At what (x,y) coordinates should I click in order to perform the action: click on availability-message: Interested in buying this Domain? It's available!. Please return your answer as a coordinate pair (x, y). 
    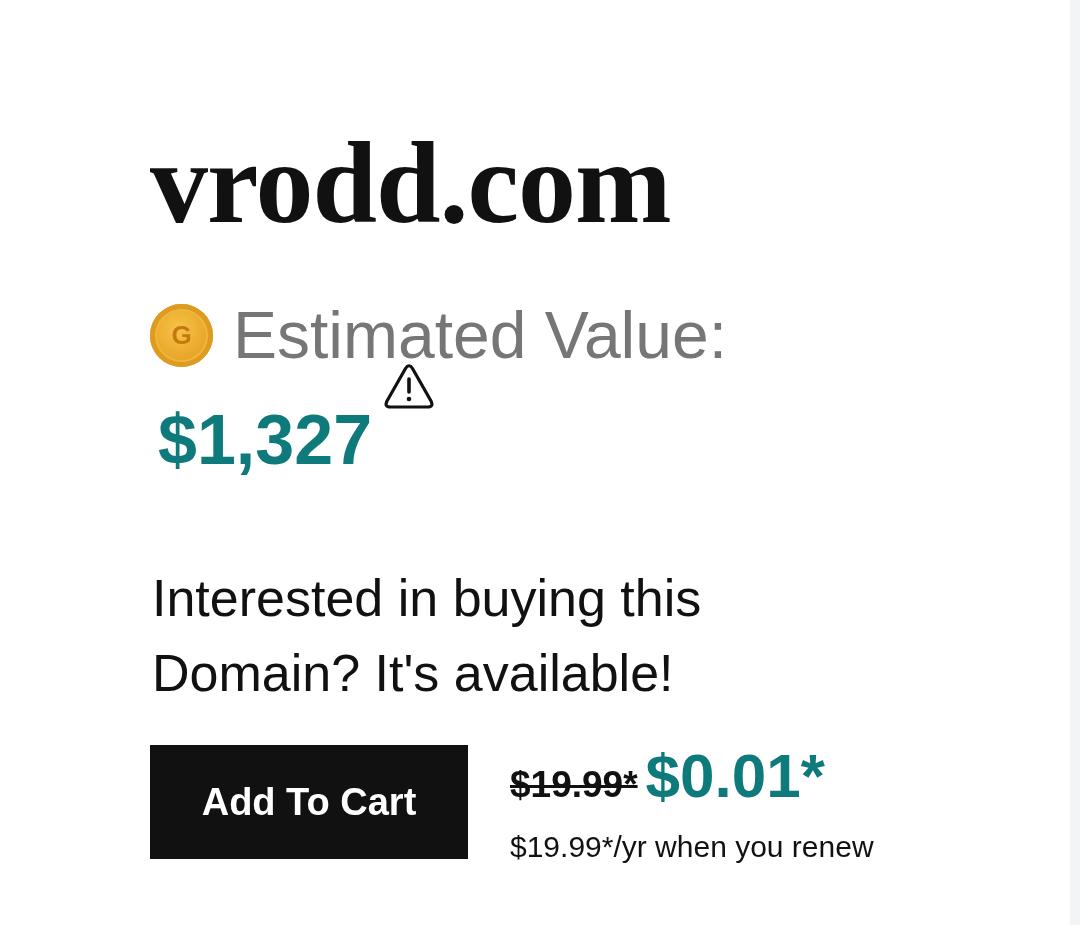
    Looking at the image, I should click on (427, 636).